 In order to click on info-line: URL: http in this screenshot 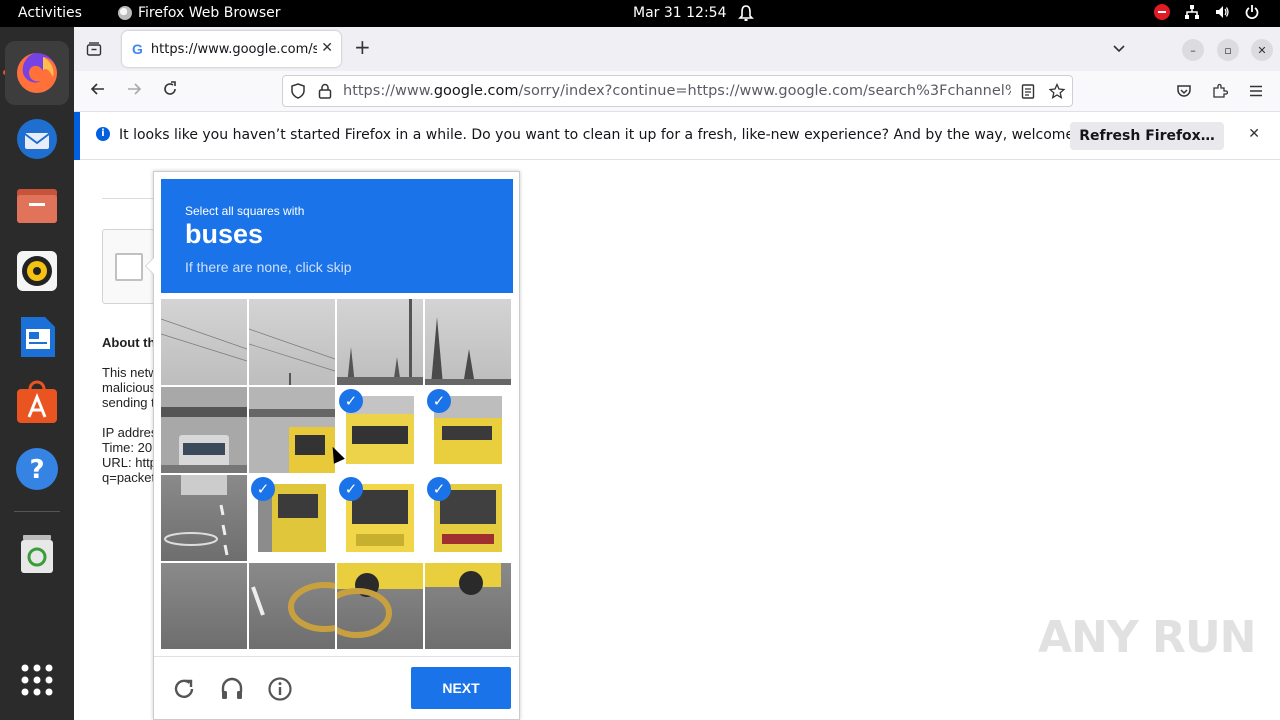, I will do `click(128, 462)`.